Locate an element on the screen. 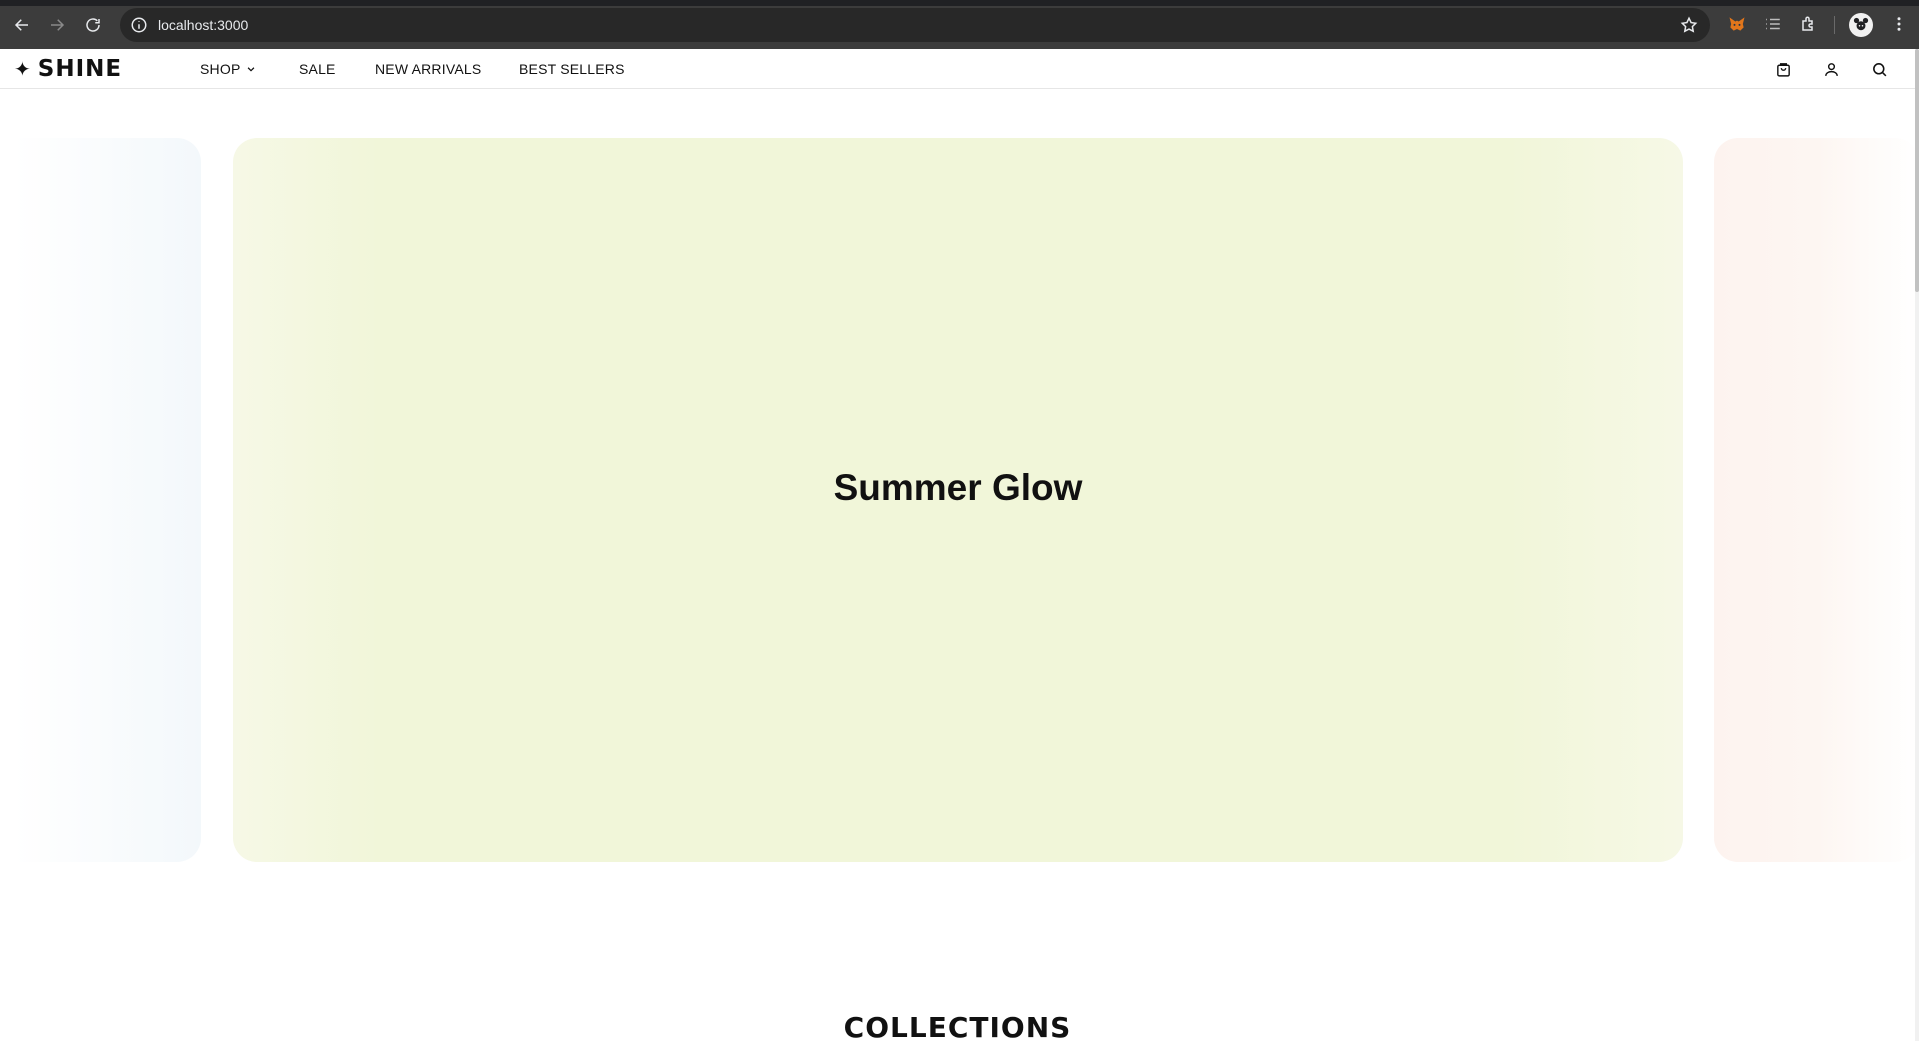 This screenshot has height=1044, width=1919. nav-shop-label: SHOP is located at coordinates (220, 69).